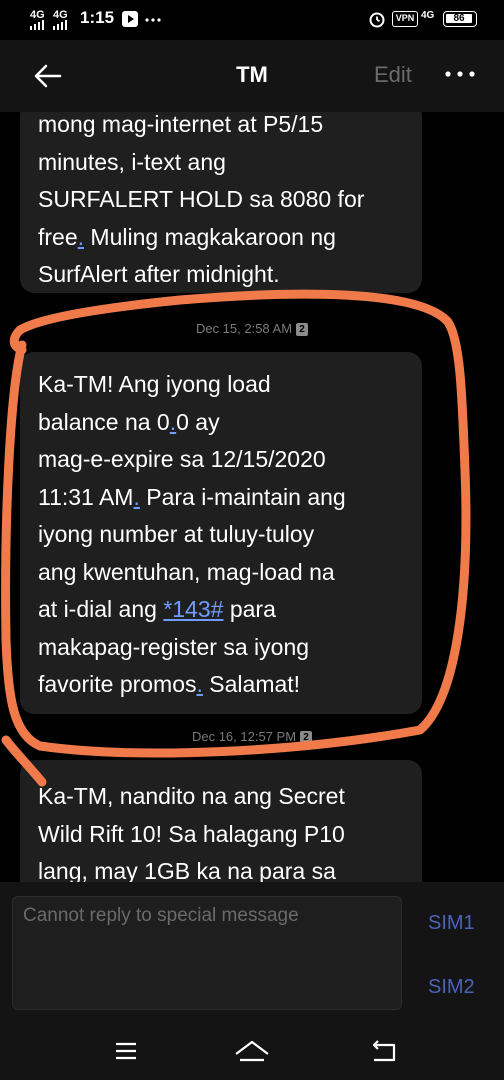 The image size is (504, 1080). I want to click on more-dots-icon, so click(153, 20).